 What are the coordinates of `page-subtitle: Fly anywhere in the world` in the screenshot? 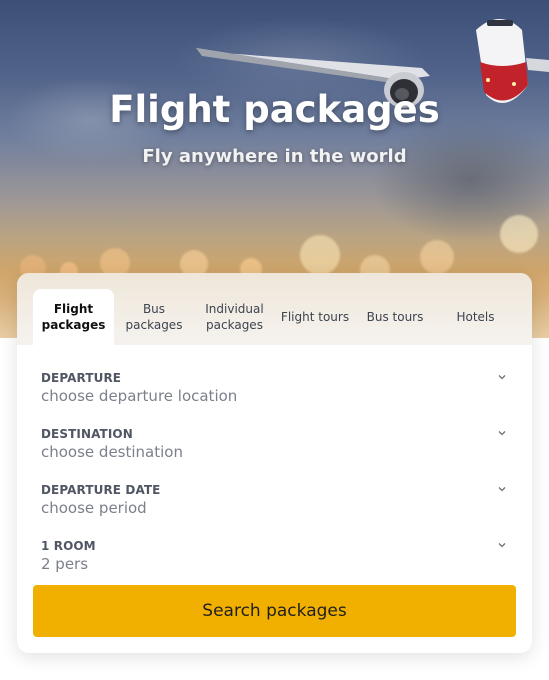 It's located at (274, 156).